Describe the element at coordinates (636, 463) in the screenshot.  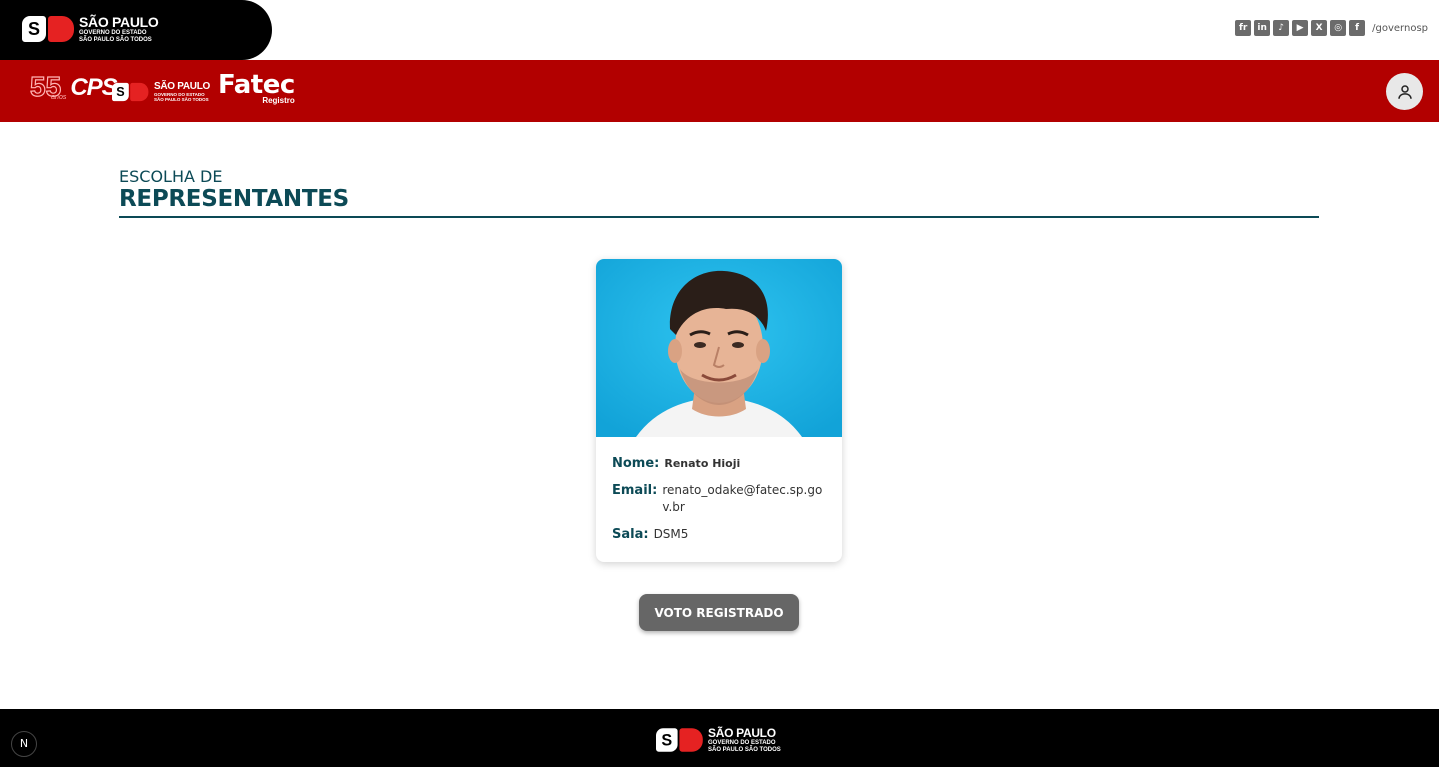
I see `name-label: Nome:` at that location.